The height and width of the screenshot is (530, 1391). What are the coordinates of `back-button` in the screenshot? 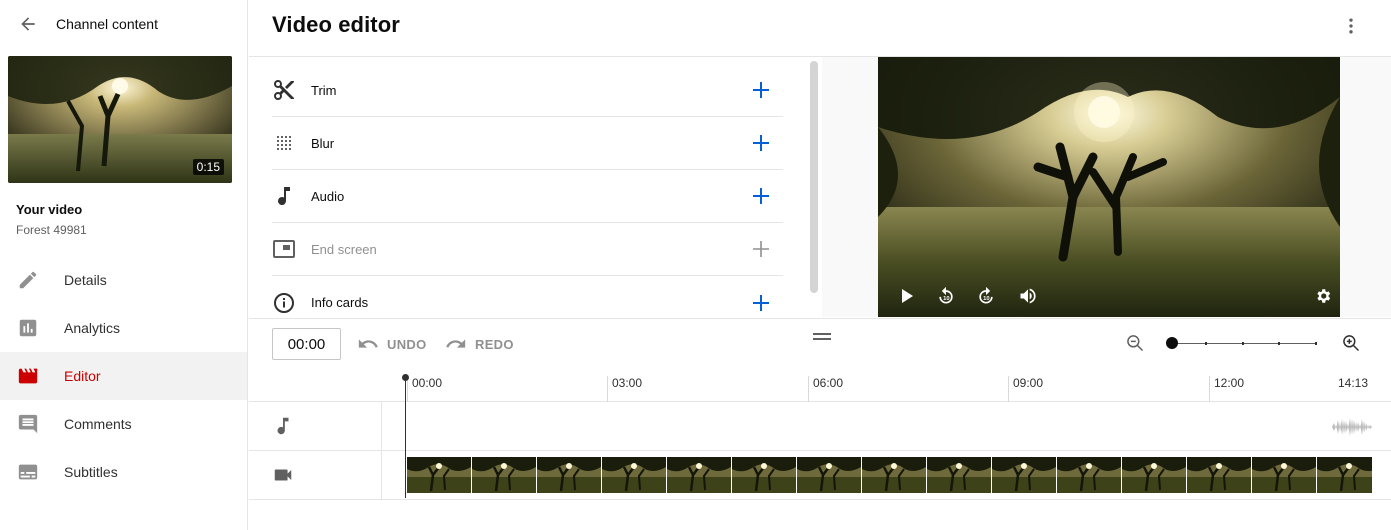 It's located at (28, 24).